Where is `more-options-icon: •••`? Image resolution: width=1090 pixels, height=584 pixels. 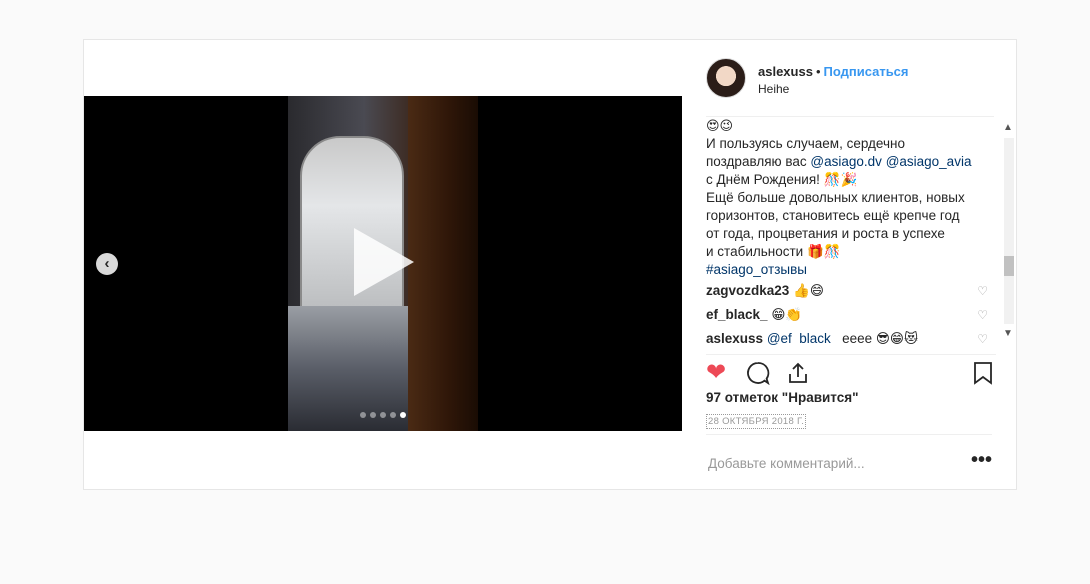 more-options-icon: ••• is located at coordinates (981, 460).